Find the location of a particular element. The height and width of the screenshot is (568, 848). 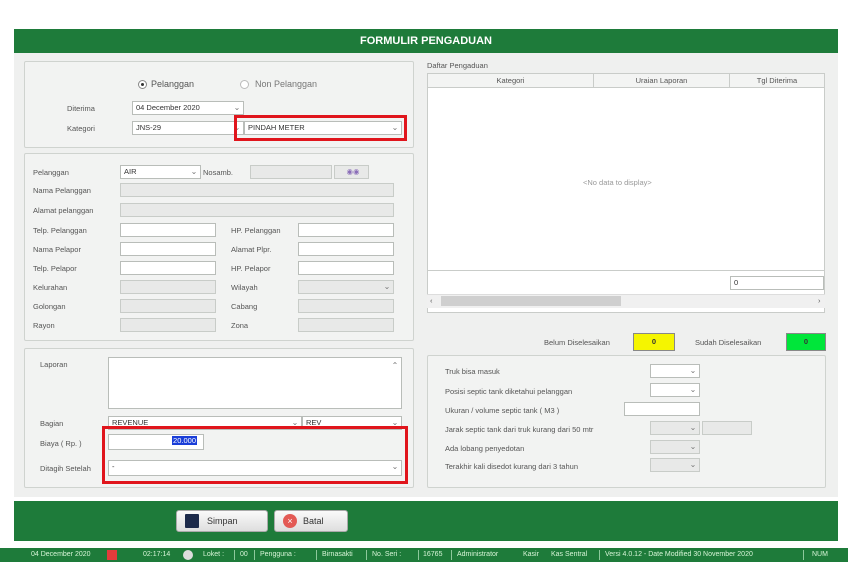

septic-select-6: ⌄ is located at coordinates (675, 465).